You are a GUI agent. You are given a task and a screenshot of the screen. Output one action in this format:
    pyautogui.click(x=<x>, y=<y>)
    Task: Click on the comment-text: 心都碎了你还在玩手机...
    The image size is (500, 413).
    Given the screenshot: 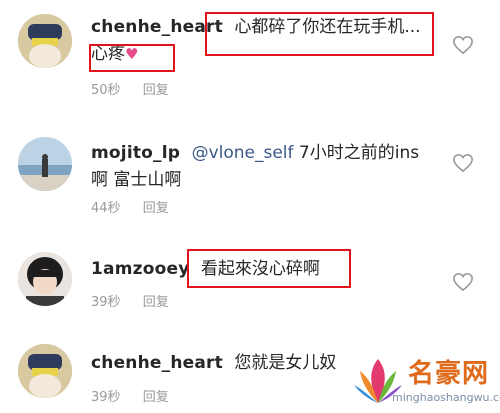 What is the action you would take?
    pyautogui.click(x=327, y=27)
    